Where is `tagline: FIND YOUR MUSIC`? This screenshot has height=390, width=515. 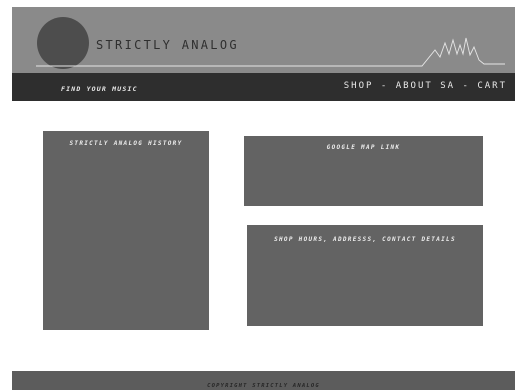
tagline: FIND YOUR MUSIC is located at coordinates (99, 89).